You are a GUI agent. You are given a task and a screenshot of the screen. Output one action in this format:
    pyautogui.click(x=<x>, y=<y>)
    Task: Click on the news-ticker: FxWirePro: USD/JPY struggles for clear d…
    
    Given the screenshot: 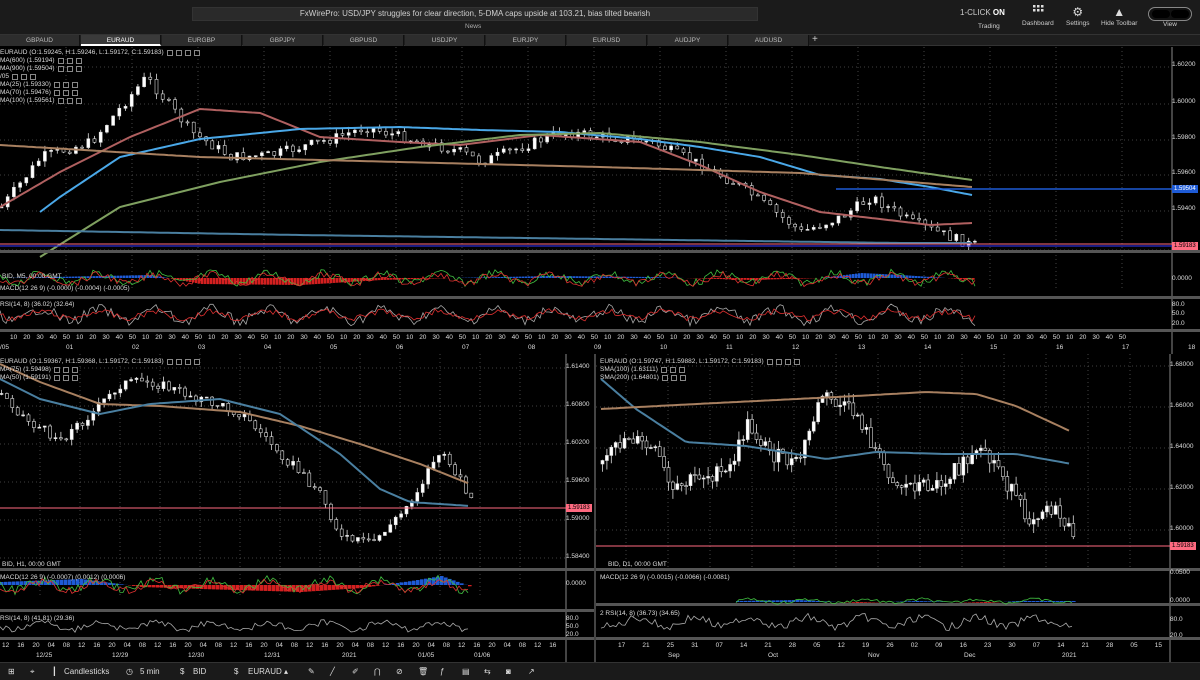 What is the action you would take?
    pyautogui.click(x=475, y=14)
    